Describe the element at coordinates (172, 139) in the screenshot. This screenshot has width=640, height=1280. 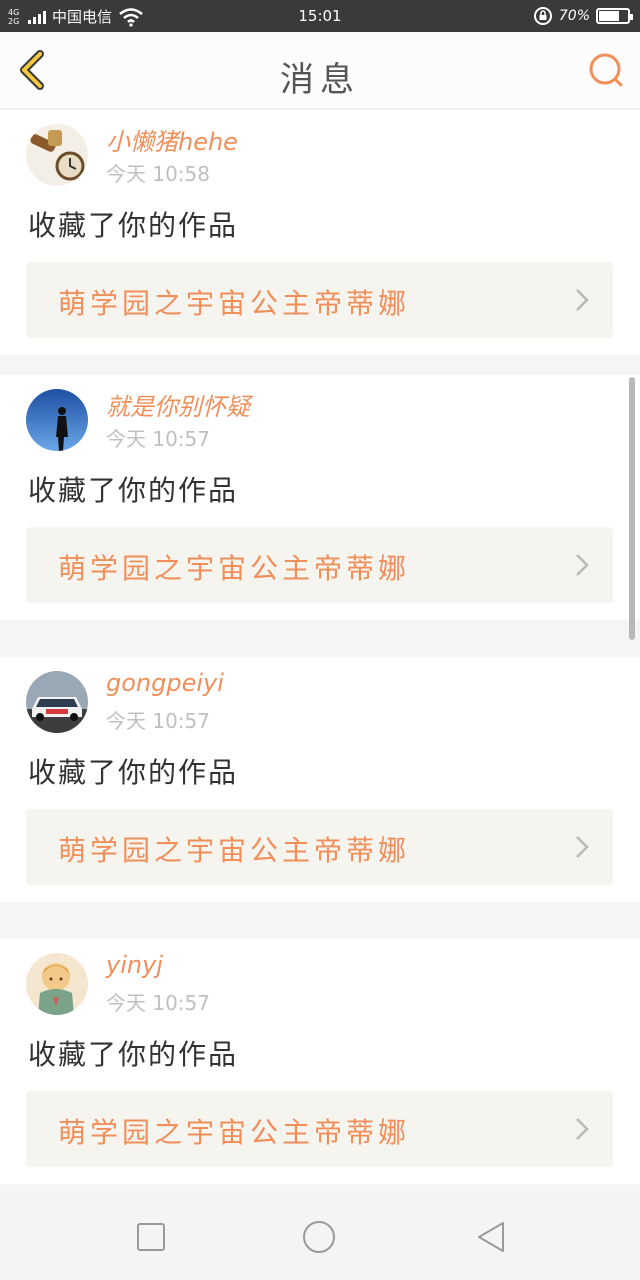
I see `username: 小懒猪hehe` at that location.